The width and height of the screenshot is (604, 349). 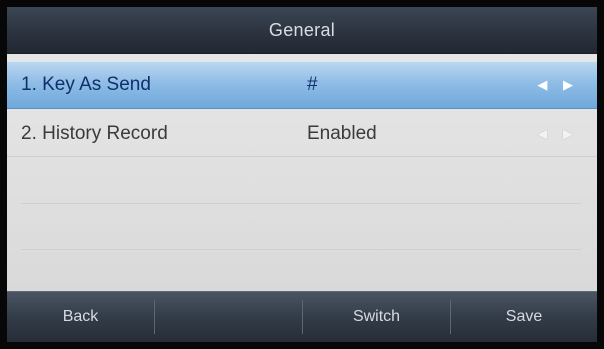 I want to click on page-title: General, so click(x=302, y=29).